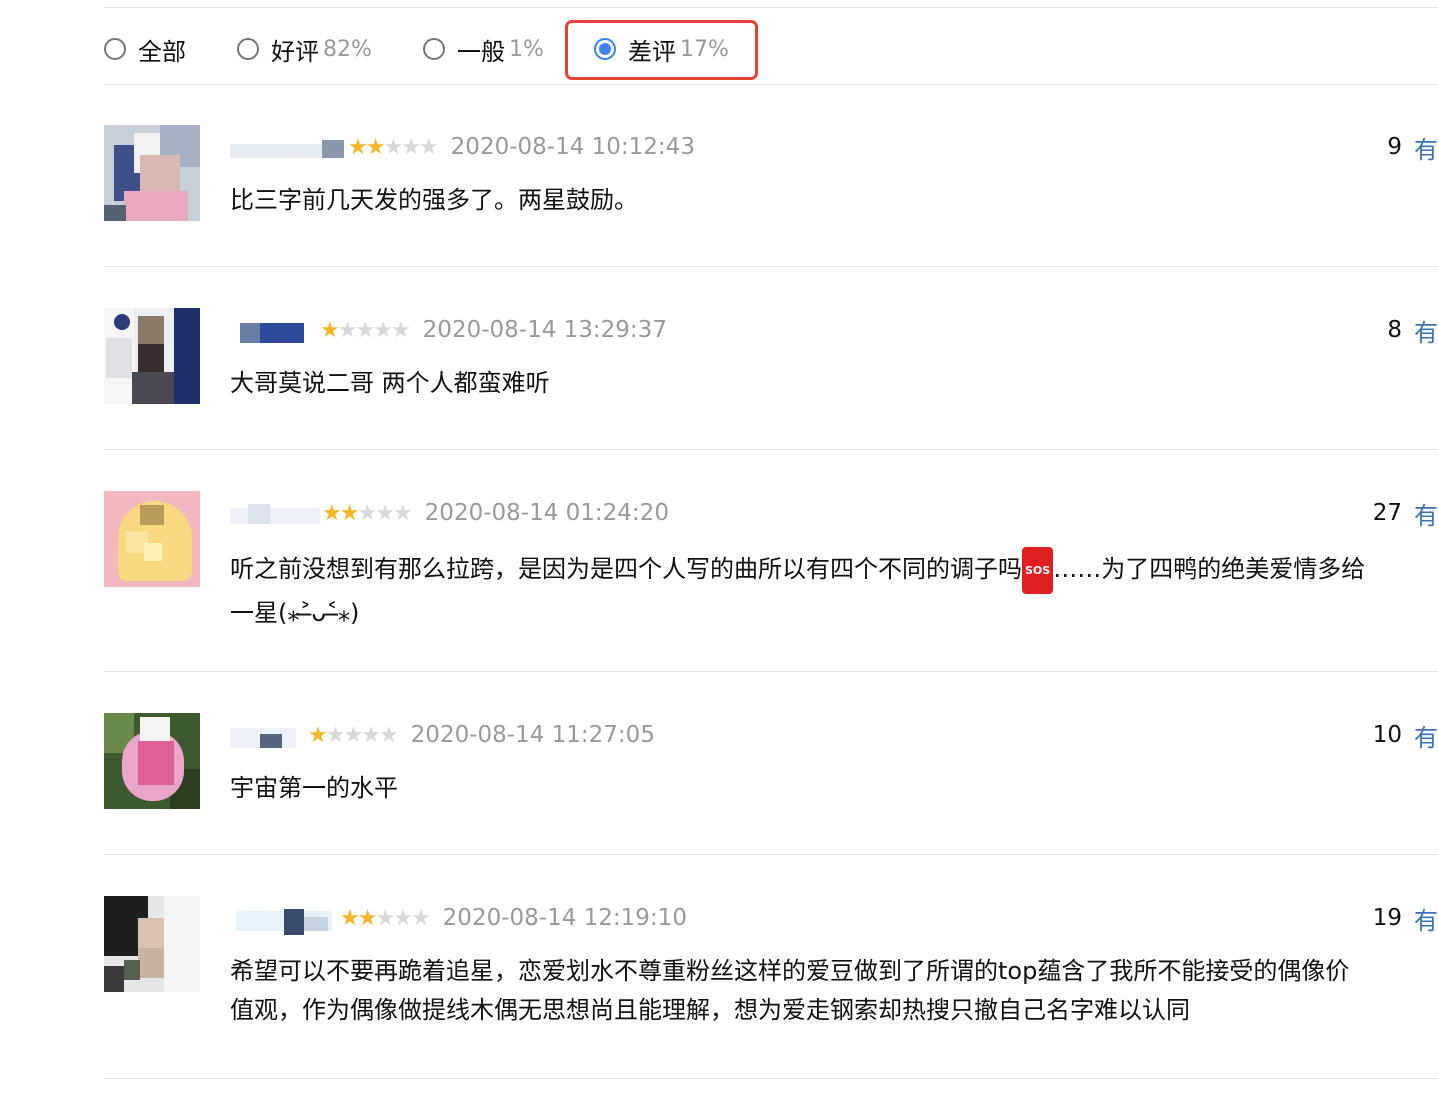 The height and width of the screenshot is (1116, 1438). I want to click on vote-count: 10, so click(1387, 735).